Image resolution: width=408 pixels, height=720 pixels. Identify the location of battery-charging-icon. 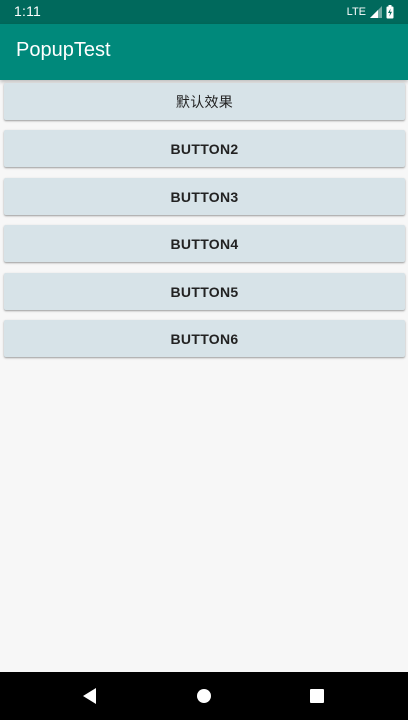
(390, 12).